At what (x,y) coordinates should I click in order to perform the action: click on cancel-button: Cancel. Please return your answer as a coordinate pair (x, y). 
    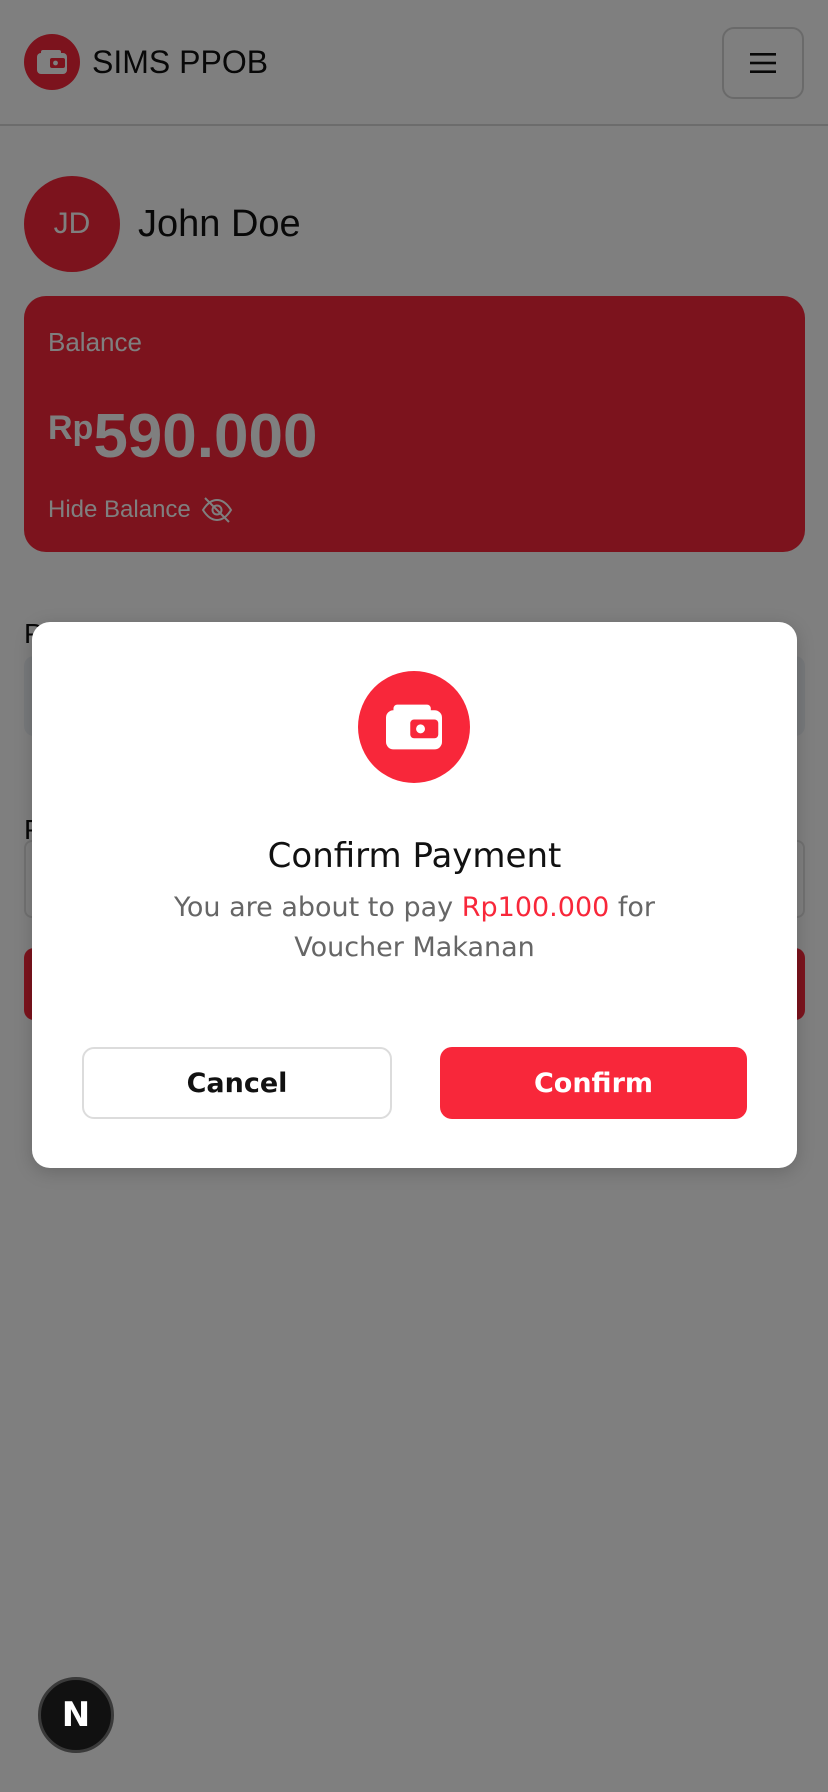
    Looking at the image, I should click on (237, 1083).